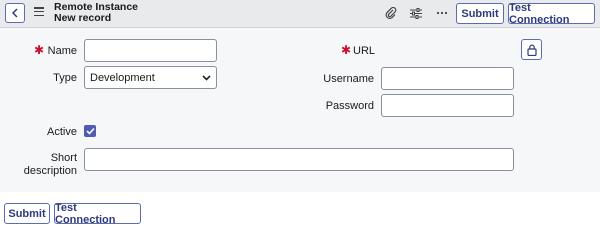 The height and width of the screenshot is (240, 600). What do you see at coordinates (299, 159) in the screenshot?
I see `short-description-input` at bounding box center [299, 159].